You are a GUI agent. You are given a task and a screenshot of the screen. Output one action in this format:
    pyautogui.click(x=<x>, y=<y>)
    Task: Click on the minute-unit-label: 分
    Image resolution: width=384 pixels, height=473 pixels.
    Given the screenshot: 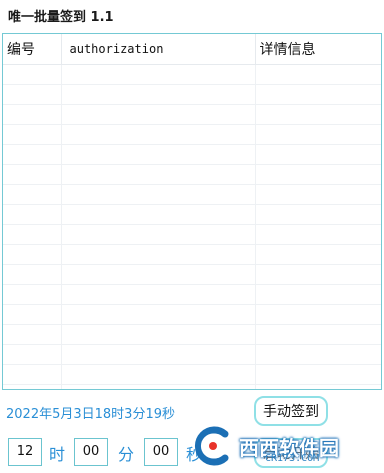 What is the action you would take?
    pyautogui.click(x=126, y=454)
    